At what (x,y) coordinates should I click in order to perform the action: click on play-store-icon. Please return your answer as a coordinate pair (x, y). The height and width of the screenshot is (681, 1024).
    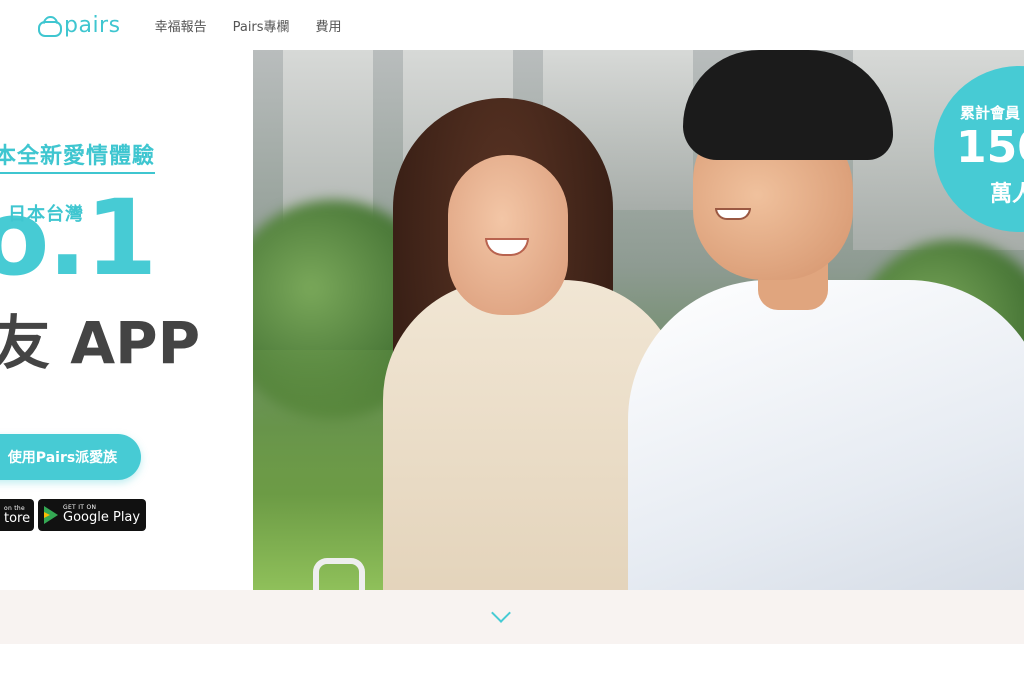
    Looking at the image, I should click on (51, 515).